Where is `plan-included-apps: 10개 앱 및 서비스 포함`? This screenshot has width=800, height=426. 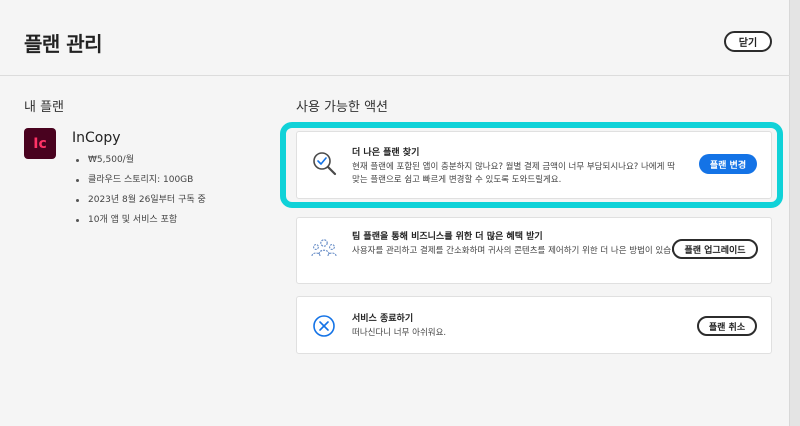
plan-included-apps: 10개 앱 및 서비스 포함 is located at coordinates (141, 222).